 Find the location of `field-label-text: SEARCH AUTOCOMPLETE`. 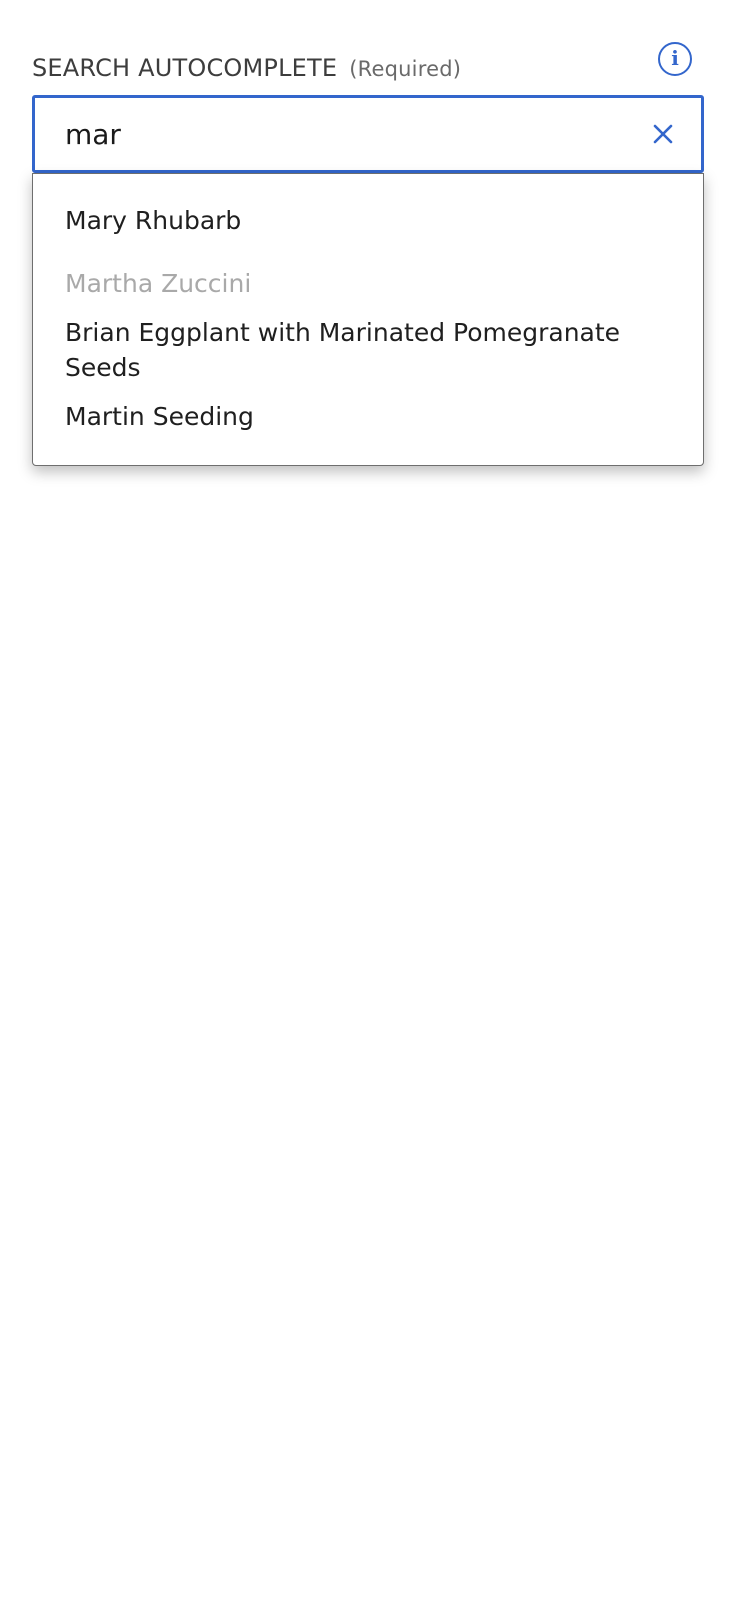

field-label-text: SEARCH AUTOCOMPLETE is located at coordinates (185, 68).